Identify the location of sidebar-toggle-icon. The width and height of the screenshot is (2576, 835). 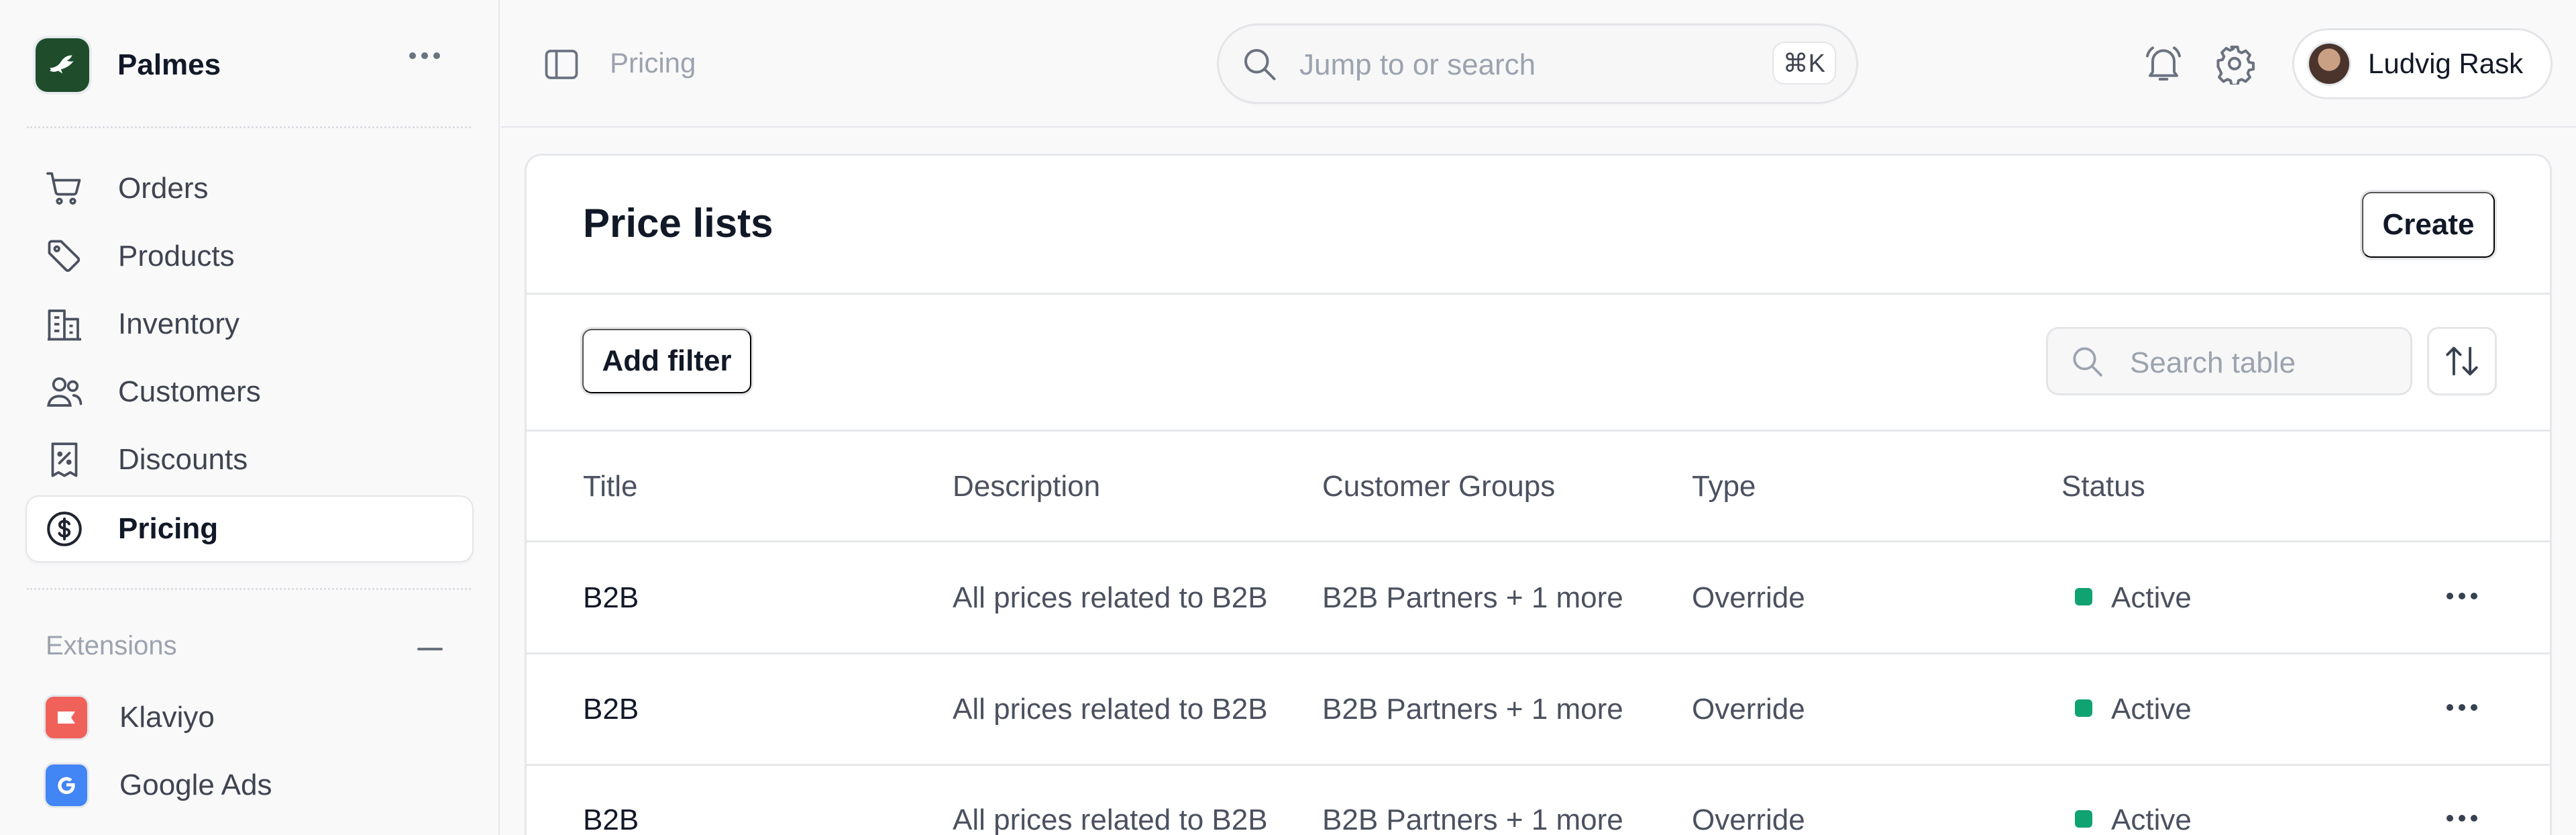
(561, 64).